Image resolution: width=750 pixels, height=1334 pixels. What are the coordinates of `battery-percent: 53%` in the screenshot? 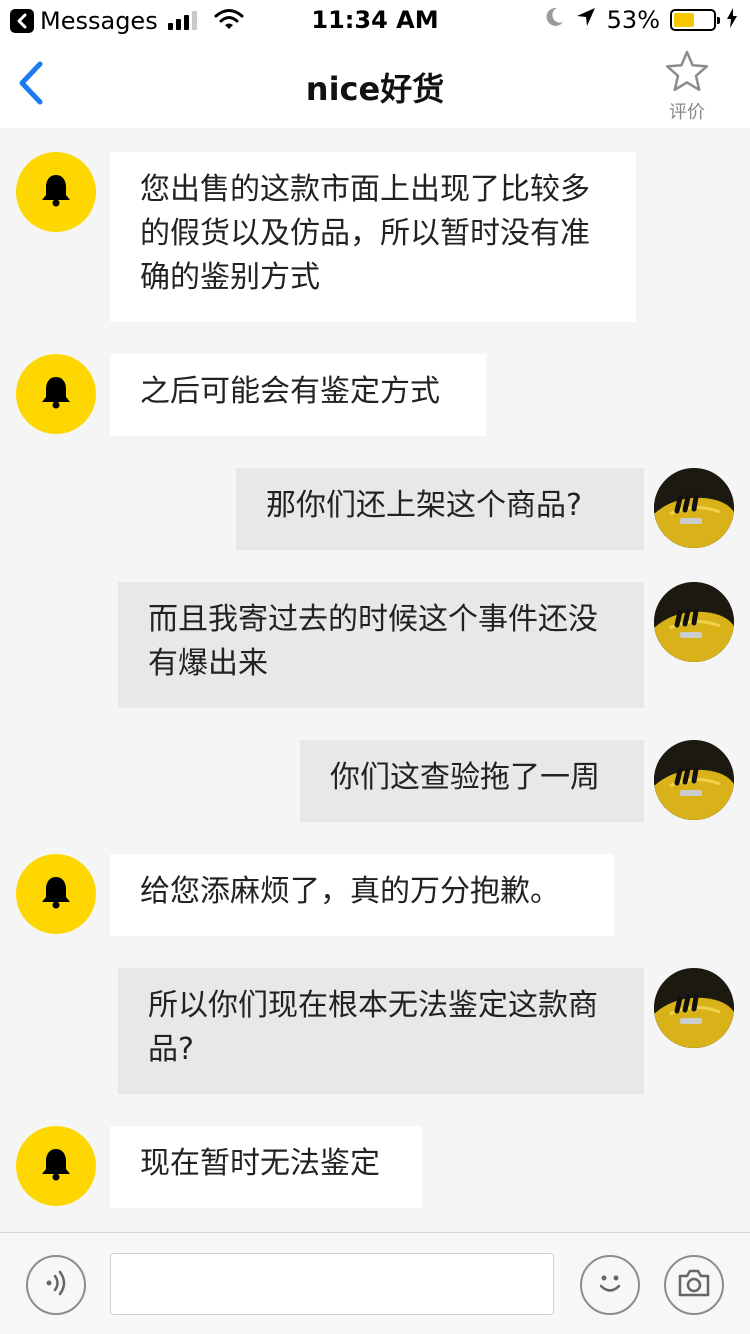 It's located at (633, 20).